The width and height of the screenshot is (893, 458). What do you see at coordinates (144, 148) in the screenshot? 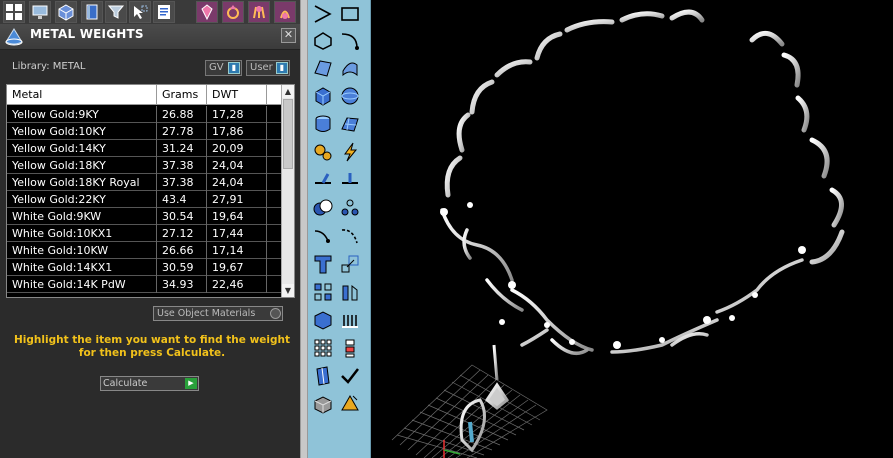
I see `table-row: Yellow Gold:14KY 31.24 20,09` at bounding box center [144, 148].